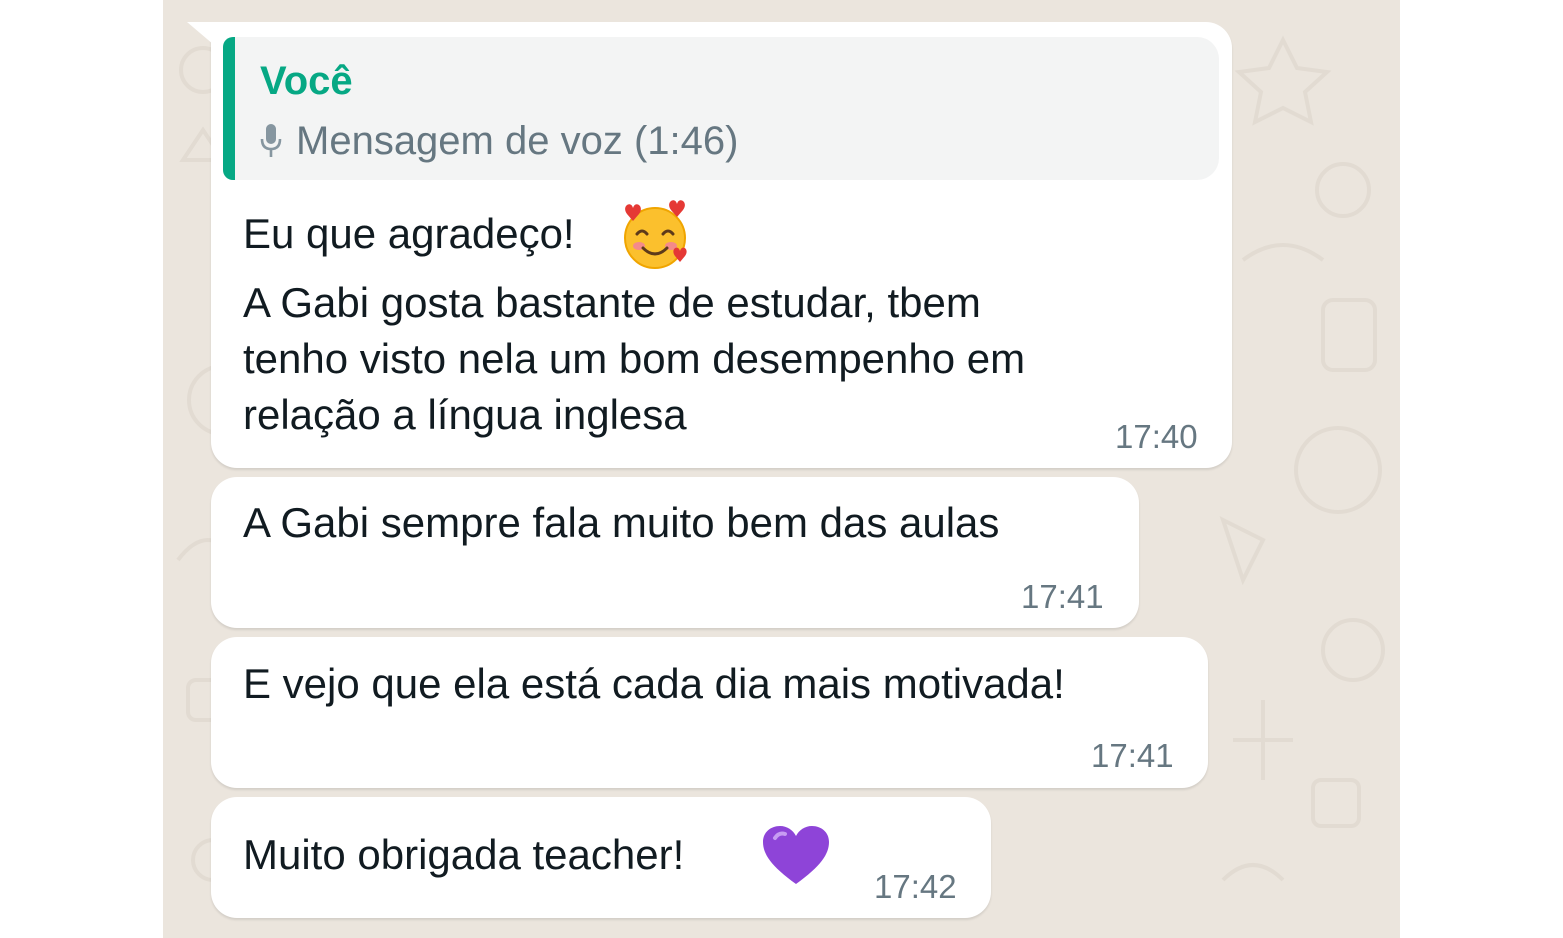  Describe the element at coordinates (915, 886) in the screenshot. I see `message-timestamp: 17:42` at that location.